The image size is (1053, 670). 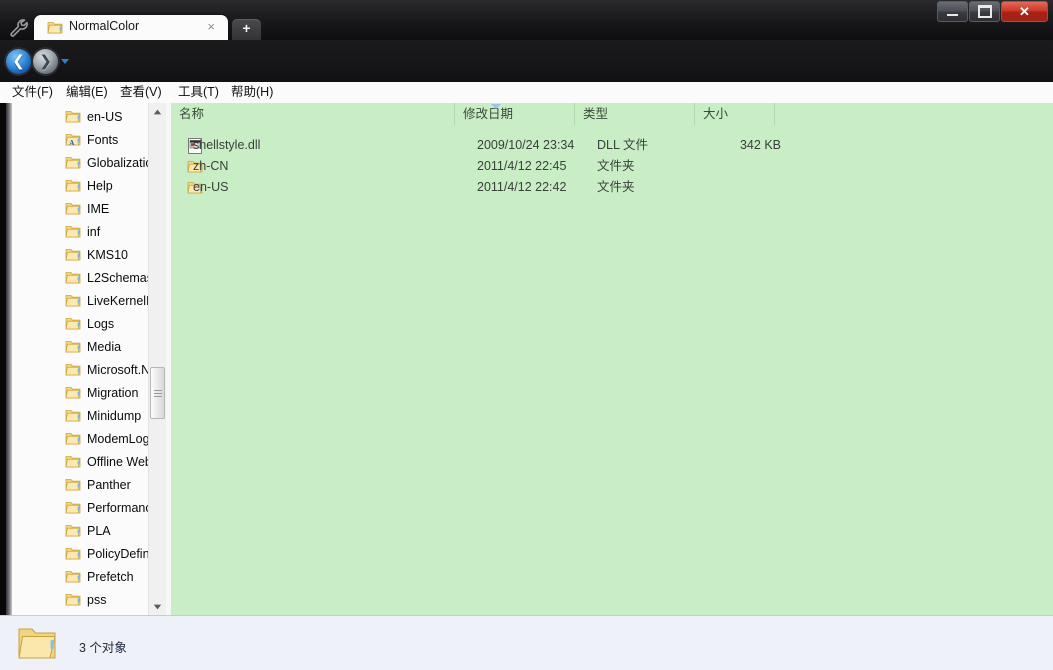 What do you see at coordinates (73, 139) in the screenshot?
I see `fonts-folder-icon: A` at bounding box center [73, 139].